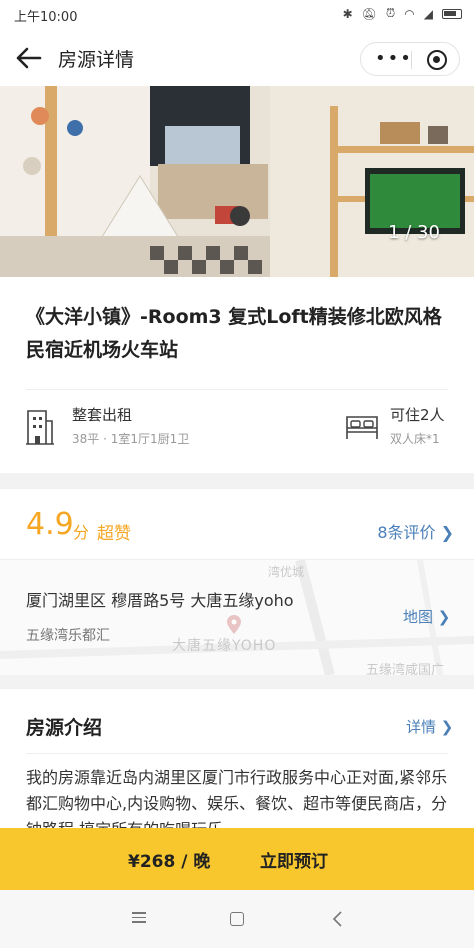  Describe the element at coordinates (224, 646) in the screenshot. I see `map-label-main: 大唐五缘YOHO` at that location.